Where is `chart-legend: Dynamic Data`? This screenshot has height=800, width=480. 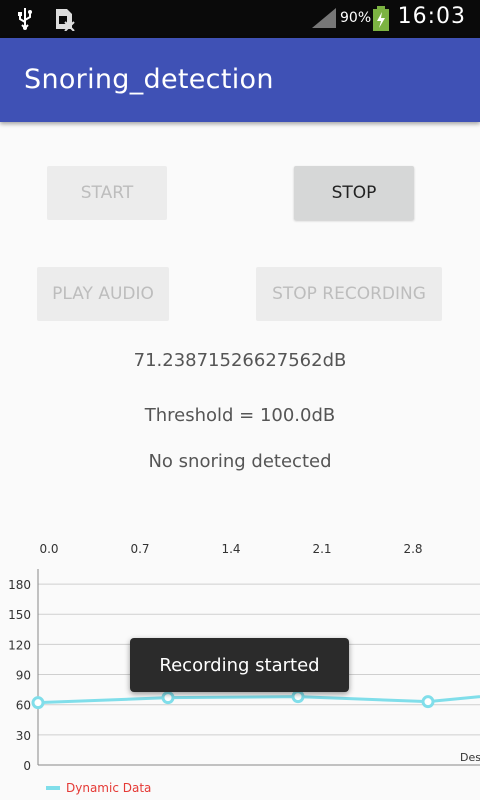 chart-legend: Dynamic Data is located at coordinates (98, 788).